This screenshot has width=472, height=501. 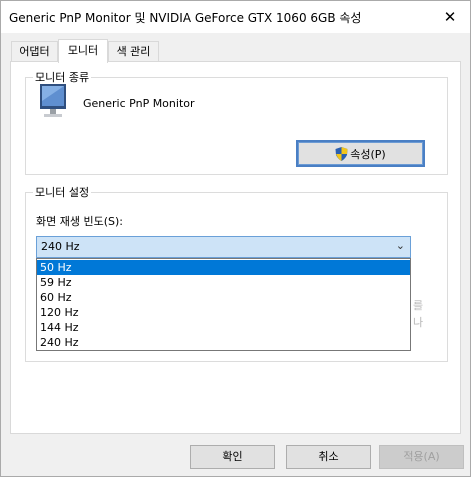 I want to click on apply-button: 적용(A), so click(x=421, y=457).